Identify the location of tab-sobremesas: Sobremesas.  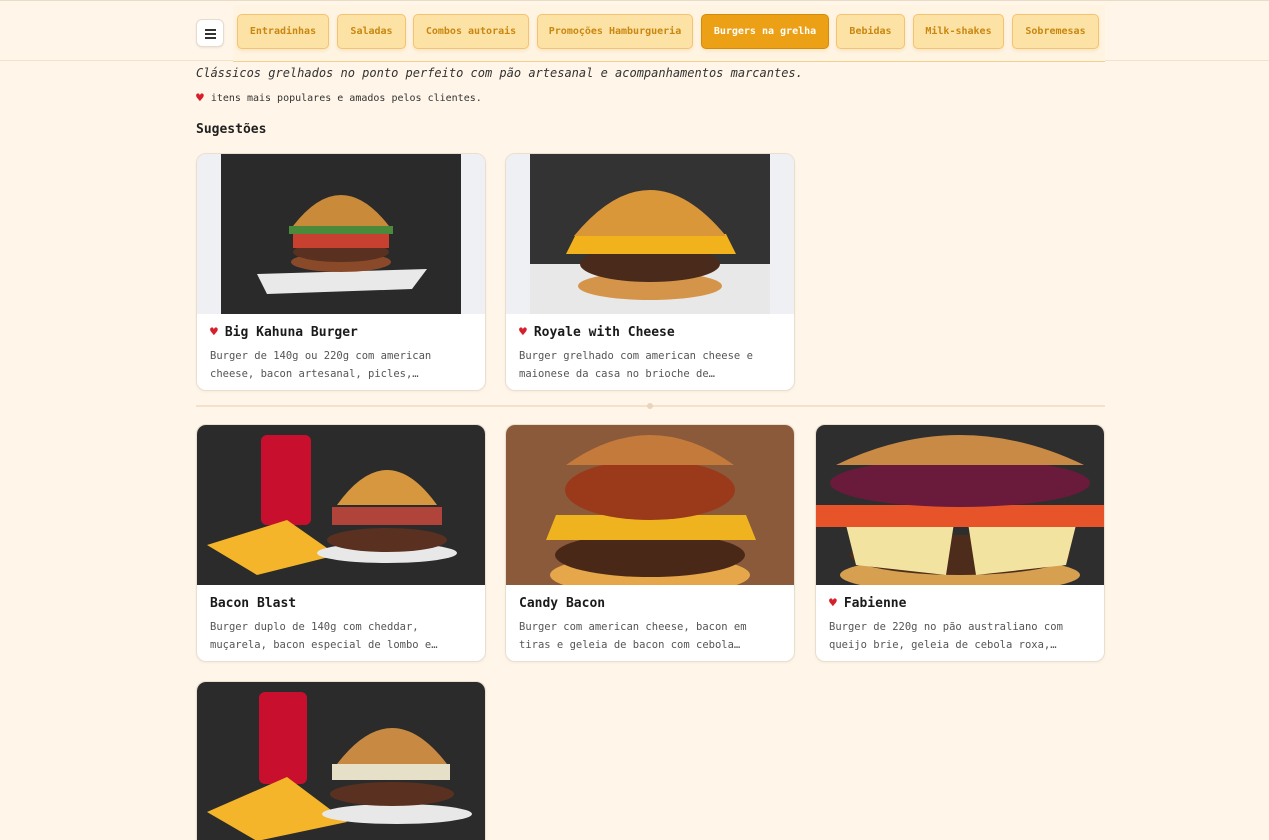
(1055, 31).